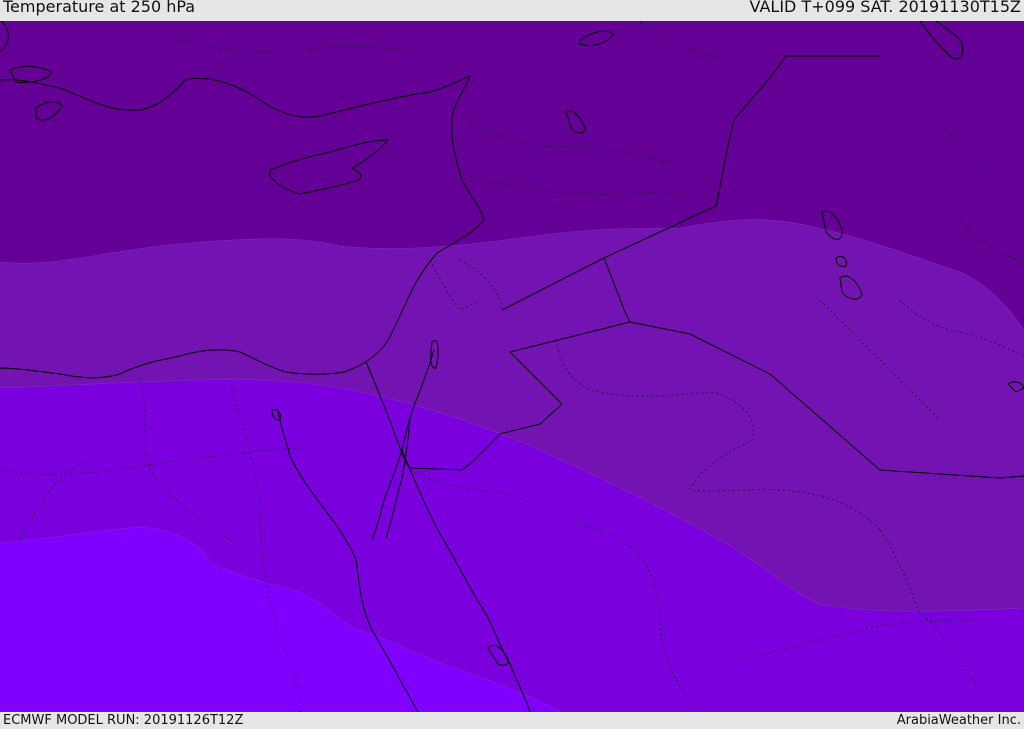 The height and width of the screenshot is (729, 1024). I want to click on credit-label: ArabiaWeather Inc., so click(958, 720).